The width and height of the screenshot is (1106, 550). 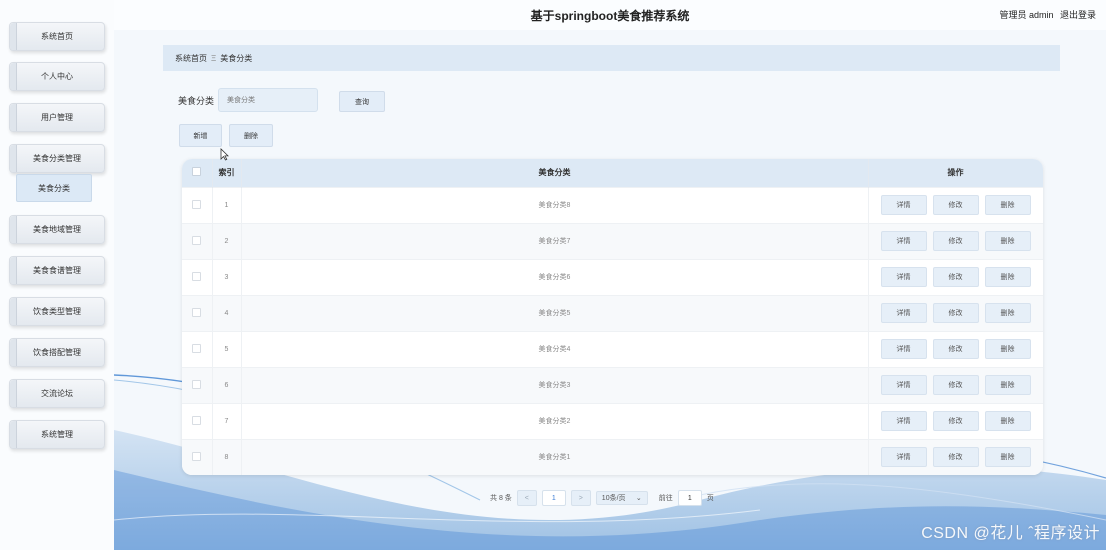 I want to click on sidebar-item-label: 饮食搭配管理, so click(x=57, y=352).